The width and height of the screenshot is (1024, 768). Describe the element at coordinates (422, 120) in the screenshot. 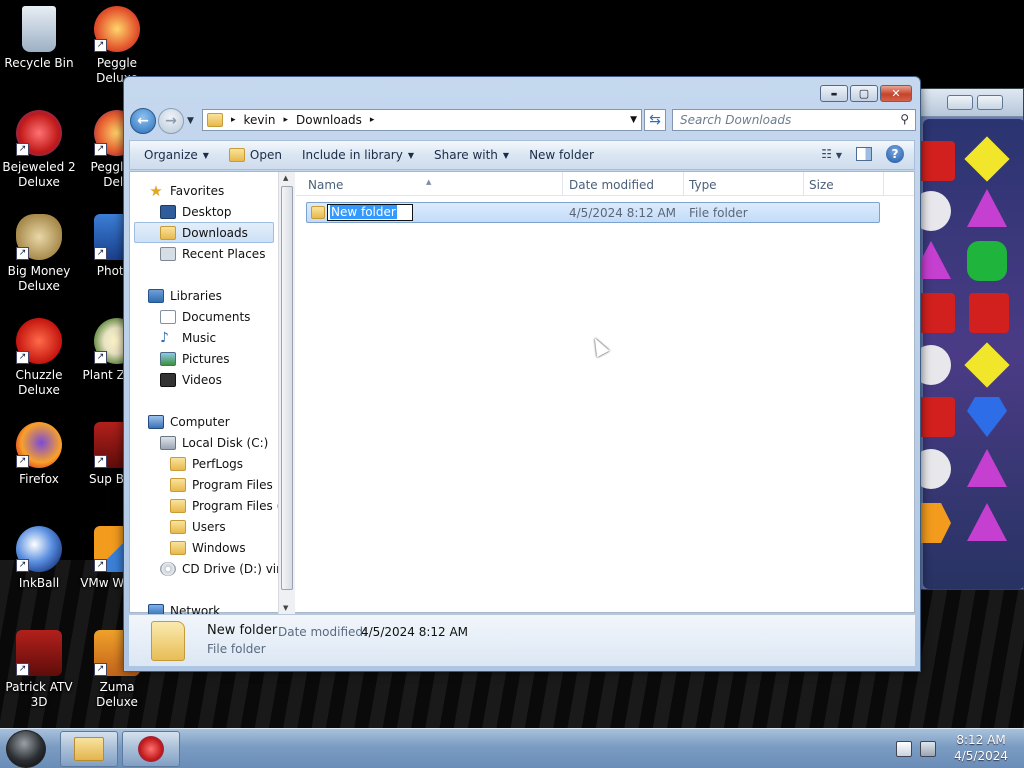

I see `address-bar: ▸ kevin ▸ Downloads ▸ ▼` at that location.